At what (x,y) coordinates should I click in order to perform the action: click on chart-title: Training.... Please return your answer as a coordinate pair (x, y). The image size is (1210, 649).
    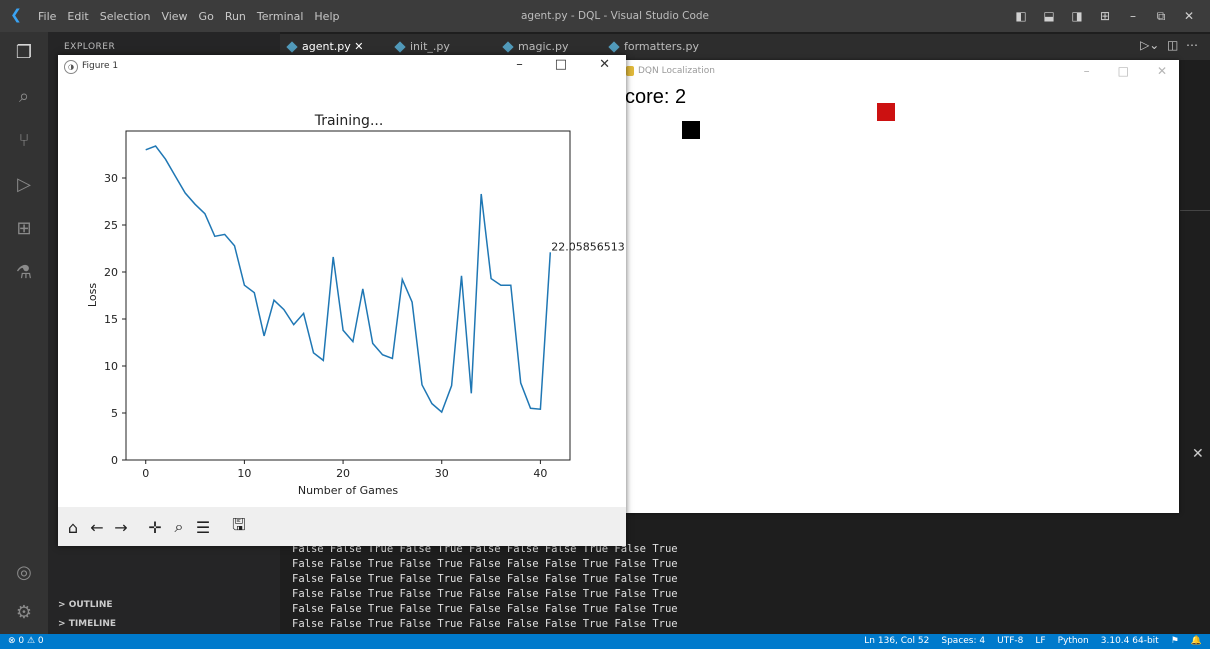
    Looking at the image, I should click on (349, 121).